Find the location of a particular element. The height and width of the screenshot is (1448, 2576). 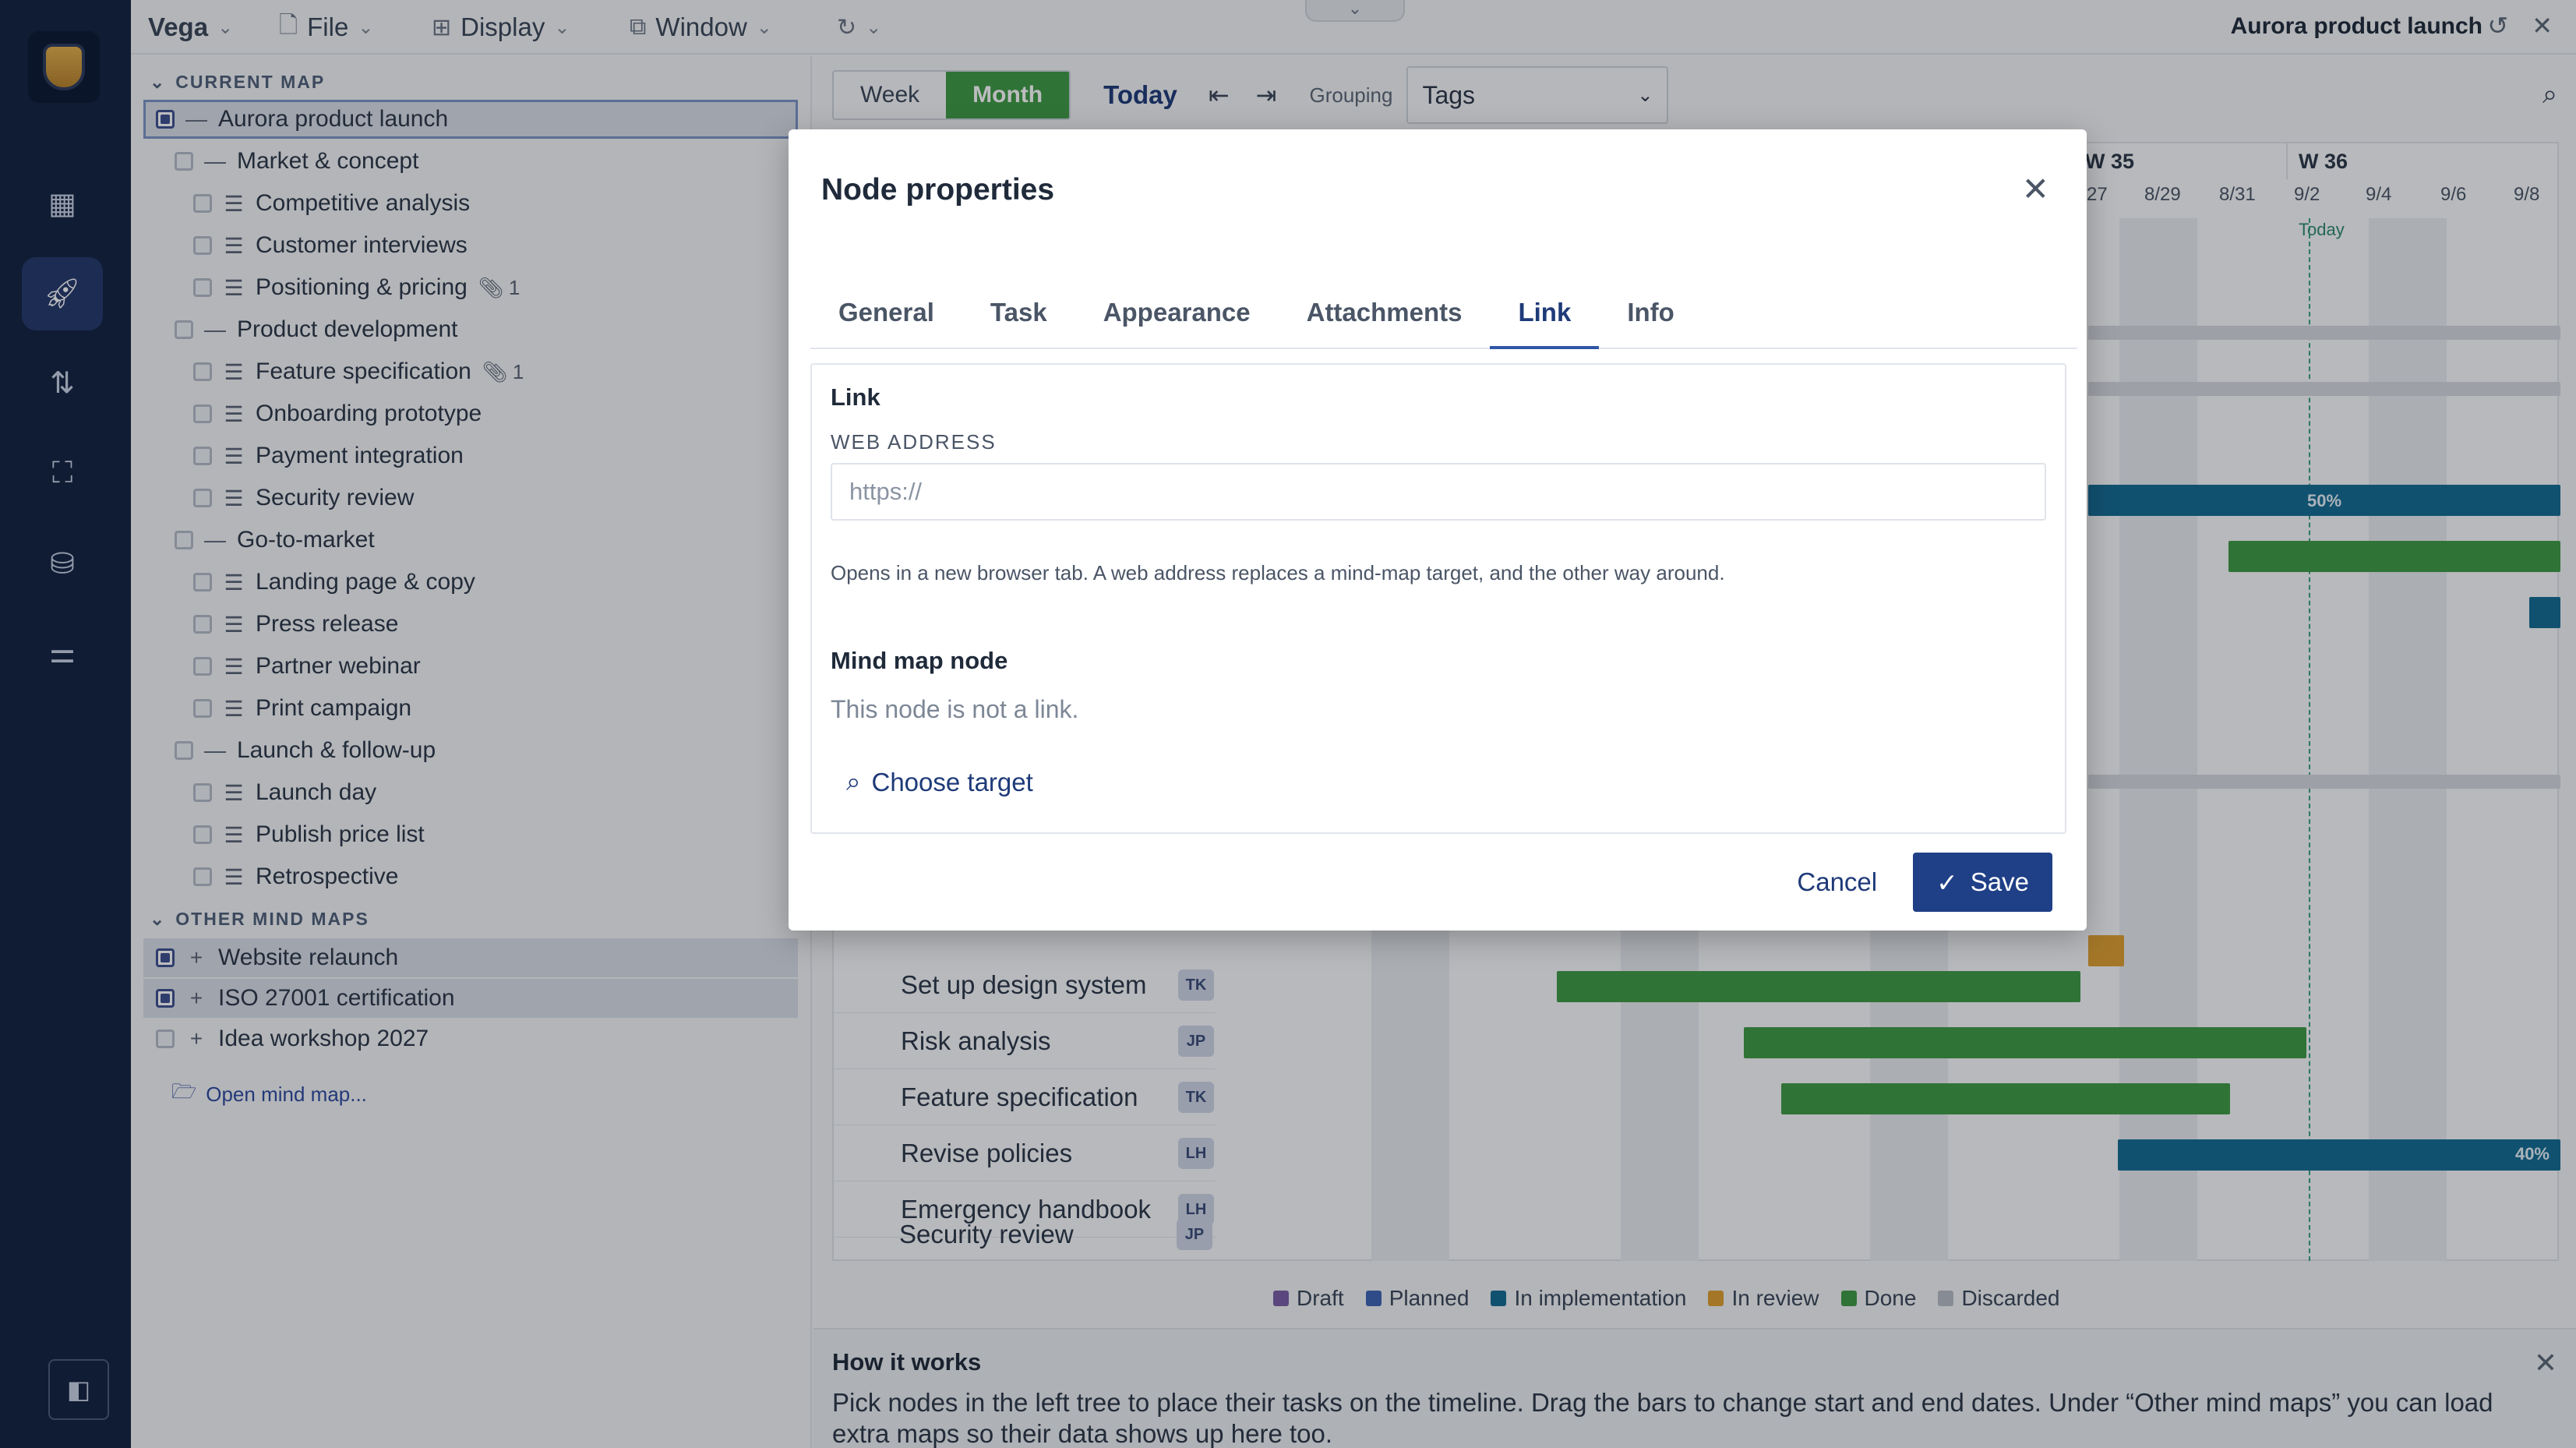

save-button: ✓ Save is located at coordinates (1982, 882).